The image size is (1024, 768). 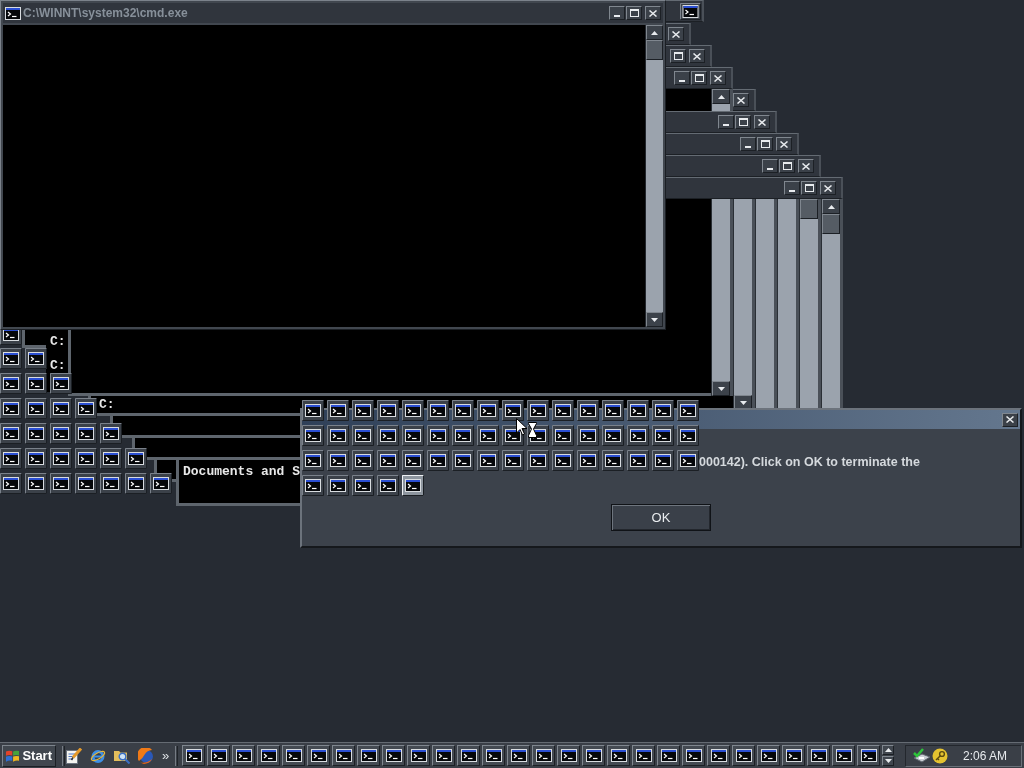 What do you see at coordinates (146, 755) in the screenshot?
I see `fox-globe-icon` at bounding box center [146, 755].